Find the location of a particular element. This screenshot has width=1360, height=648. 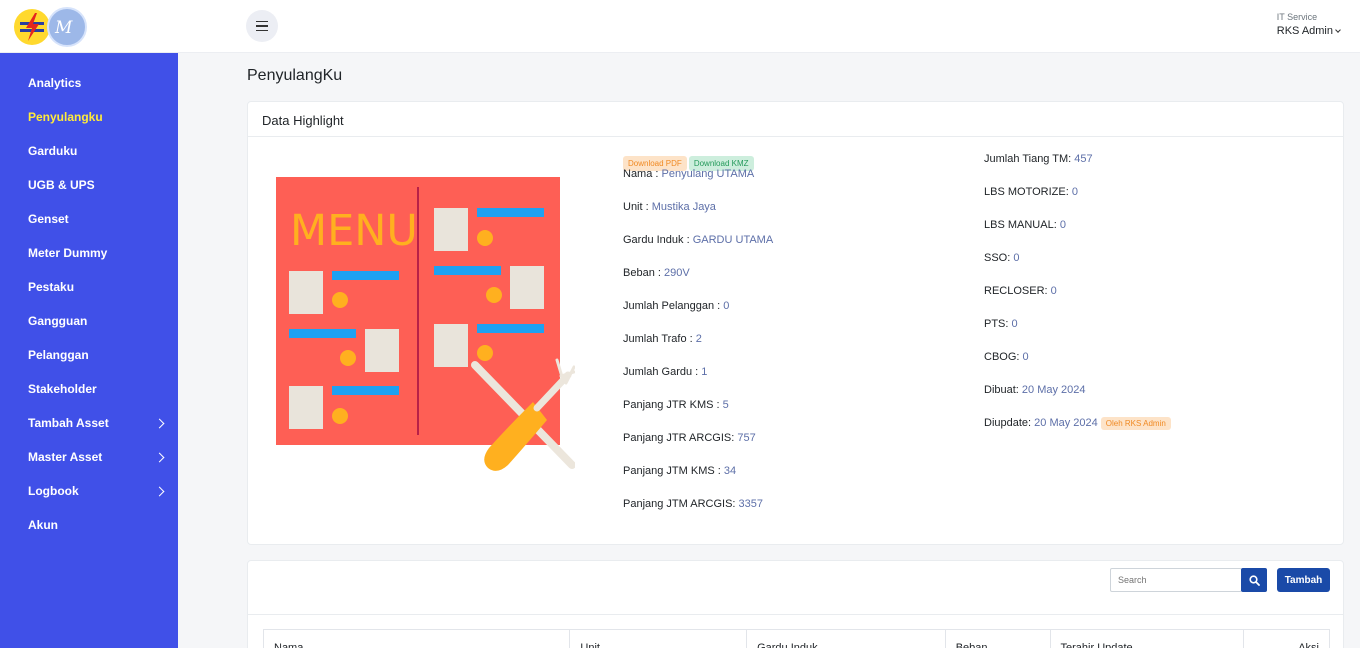

user-name-label: RKS Admin is located at coordinates (1304, 31).